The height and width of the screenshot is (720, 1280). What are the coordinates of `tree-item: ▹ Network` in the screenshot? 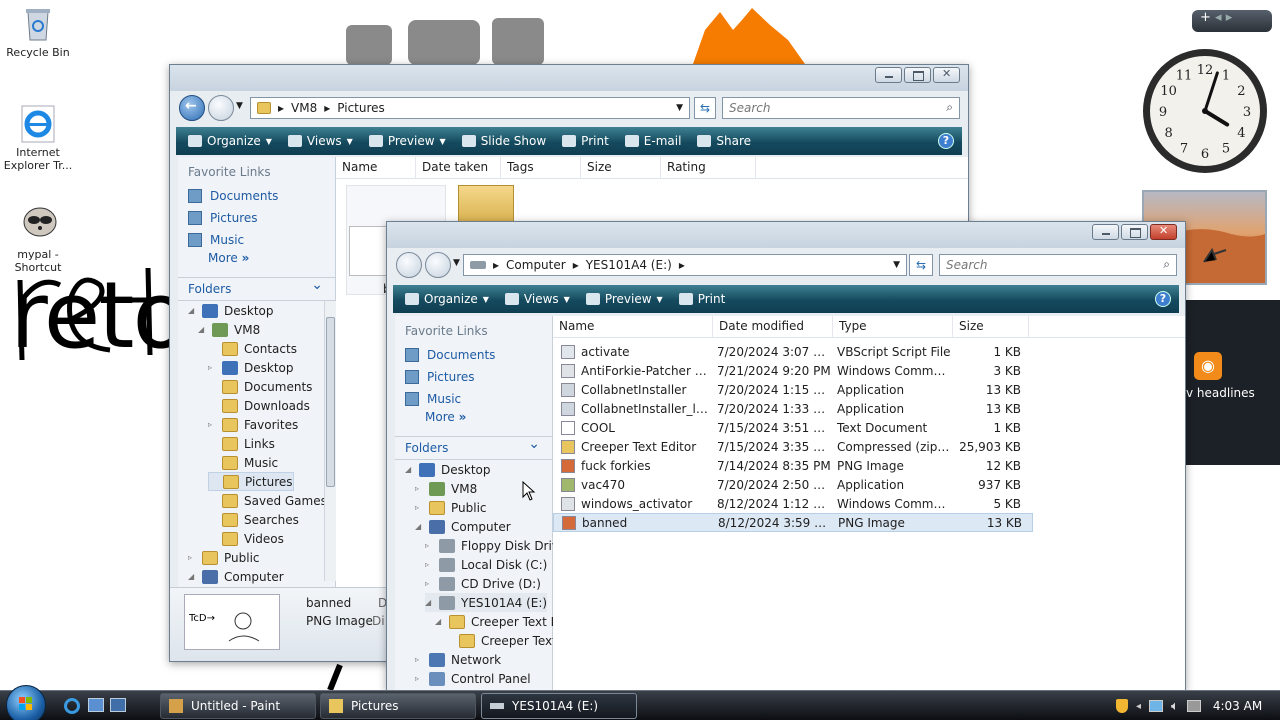 It's located at (458, 659).